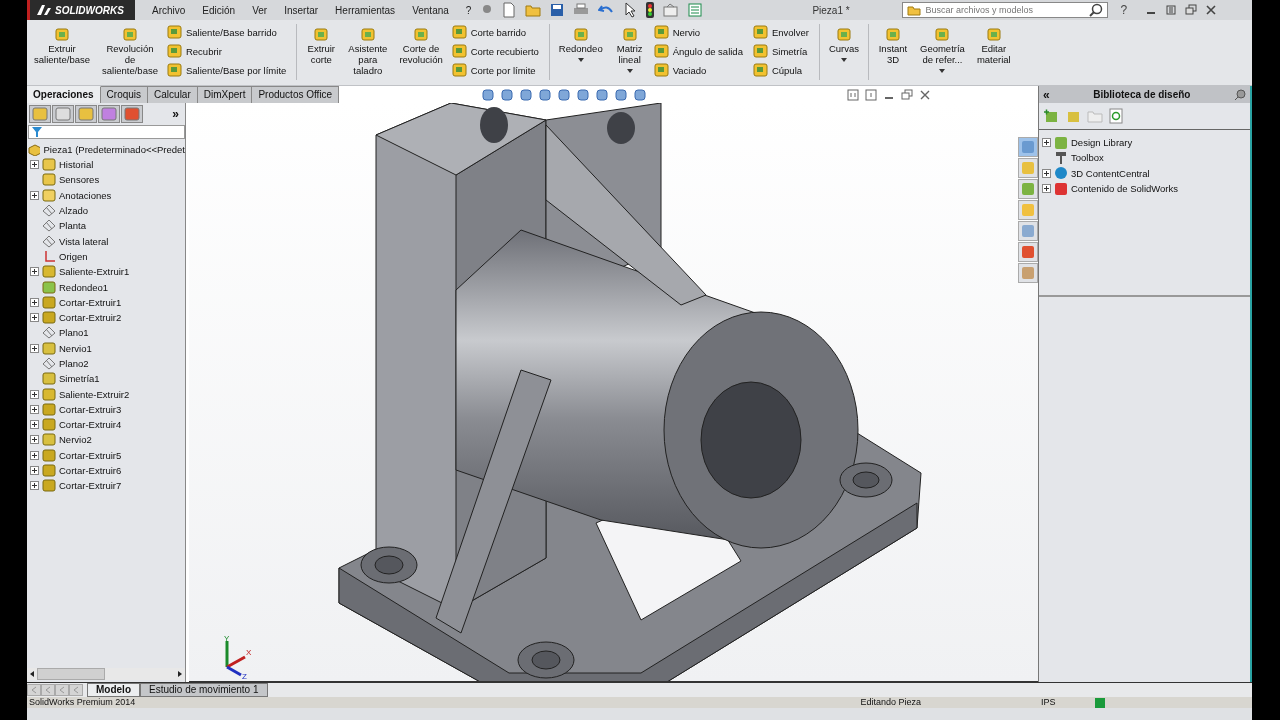 Image resolution: width=1280 pixels, height=720 pixels. Describe the element at coordinates (113, 690) in the screenshot. I see `model-tab: Modelo` at that location.